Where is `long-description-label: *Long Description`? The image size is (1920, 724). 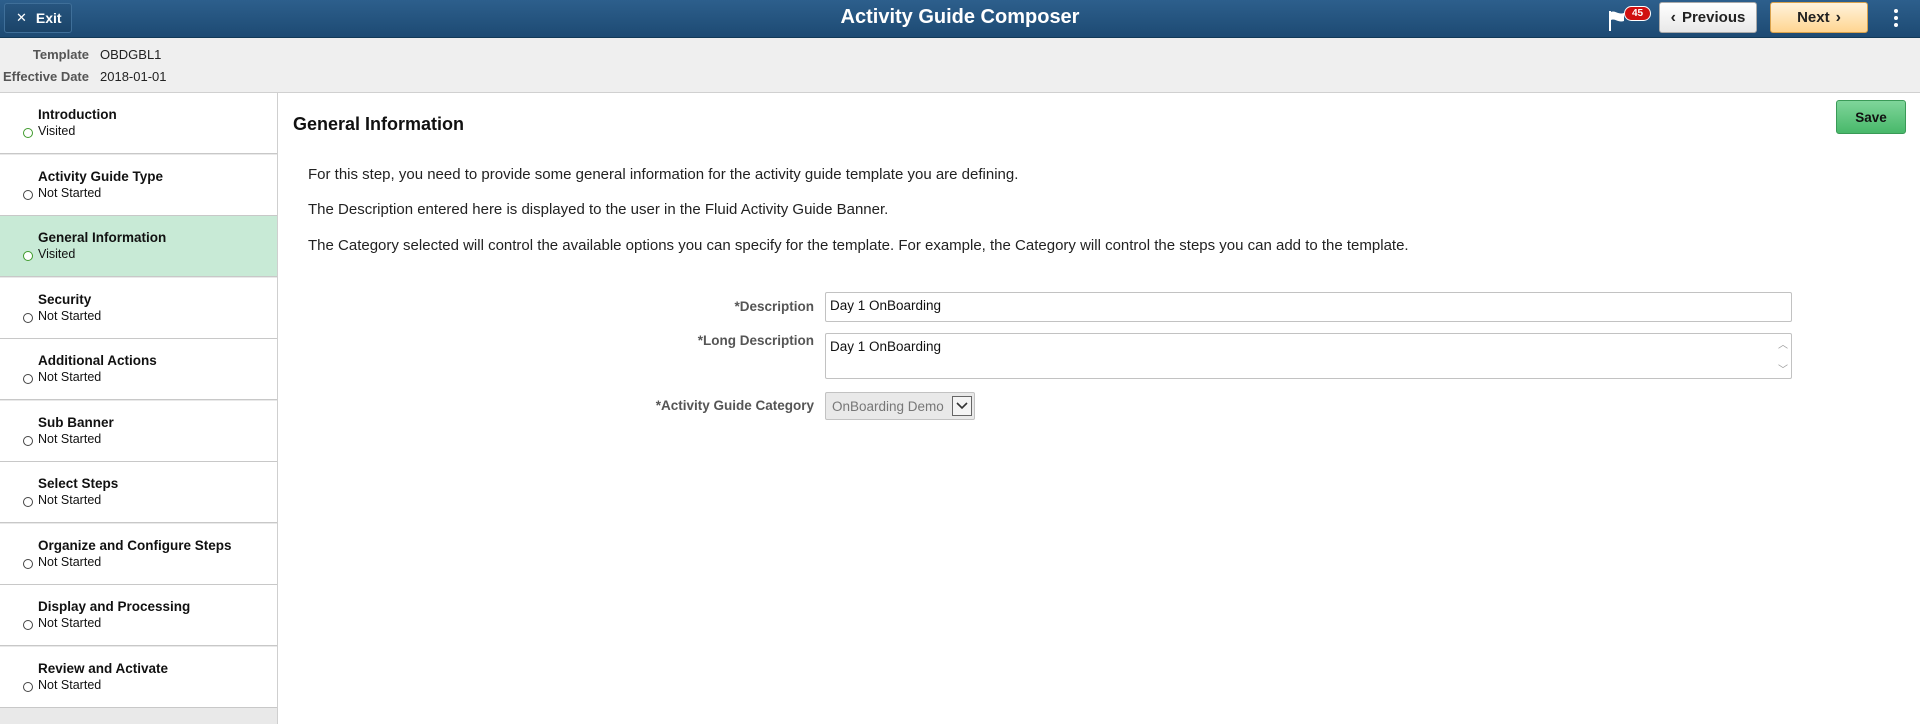 long-description-label: *Long Description is located at coordinates (755, 340).